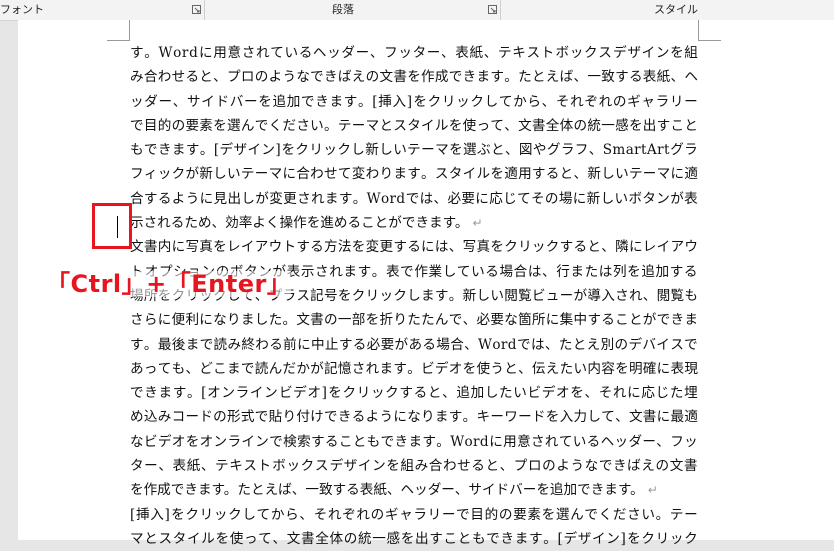 The width and height of the screenshot is (834, 551). I want to click on document-line: を作成できます。たとえば、一致する表紙、ヘッダー、サイドバーを追加できます。 ↵, so click(414, 490).